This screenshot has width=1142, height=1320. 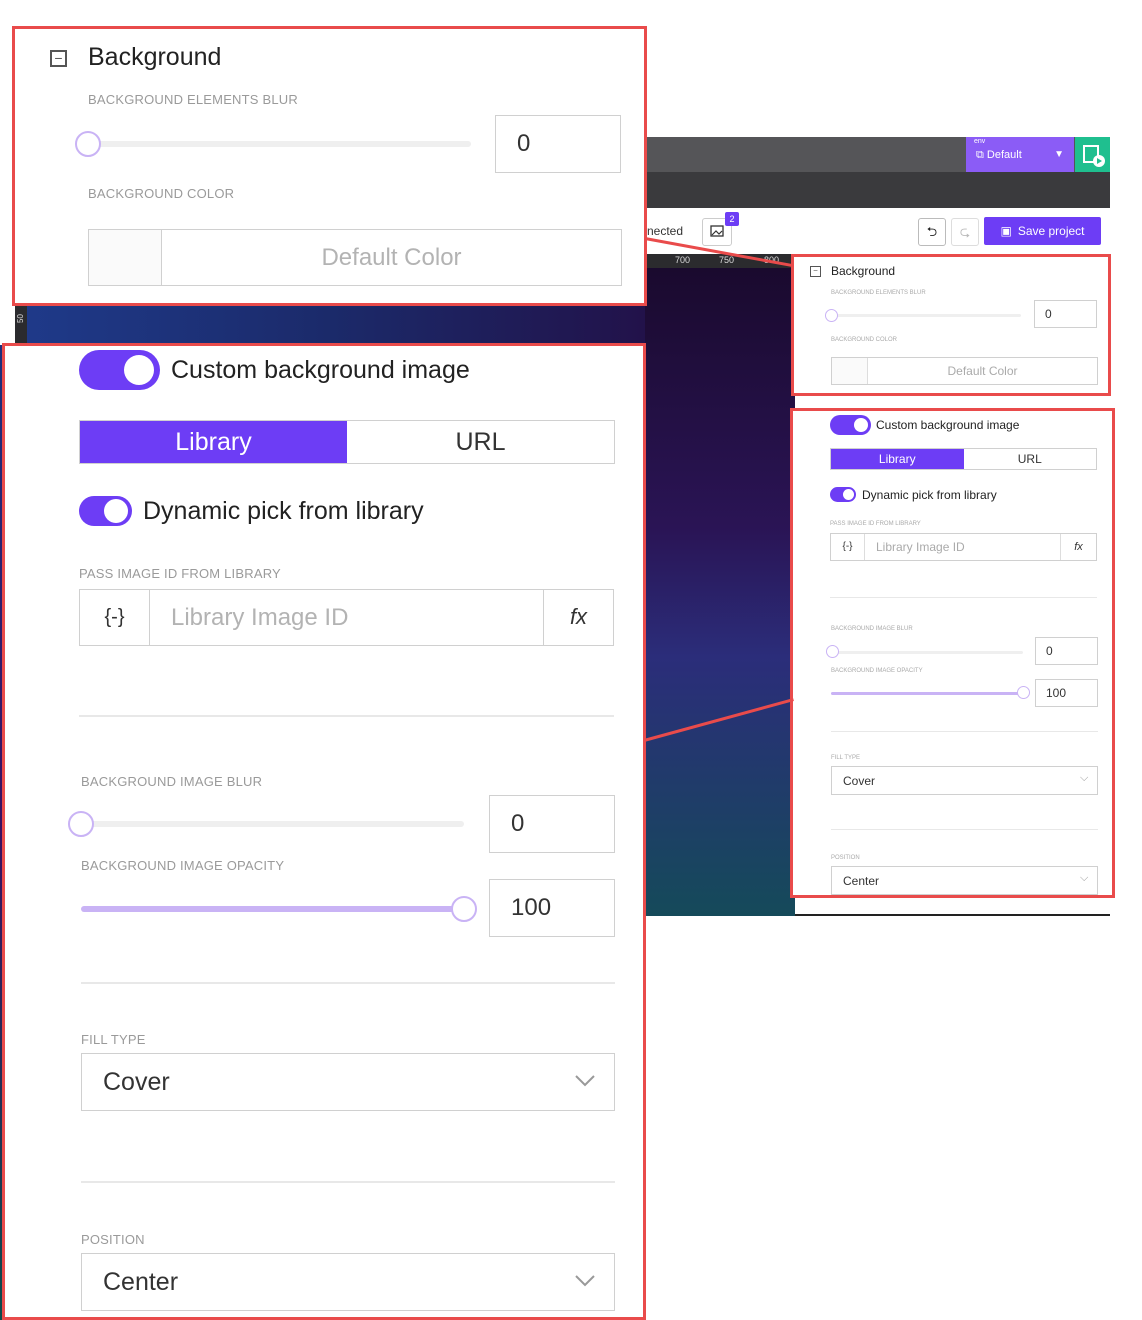 What do you see at coordinates (877, 190) in the screenshot?
I see `secondary-bar` at bounding box center [877, 190].